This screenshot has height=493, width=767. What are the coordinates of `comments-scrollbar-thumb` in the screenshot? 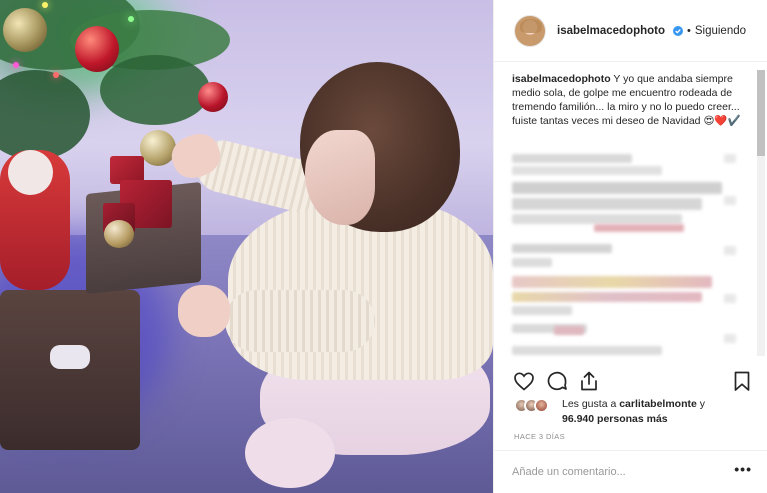 It's located at (761, 113).